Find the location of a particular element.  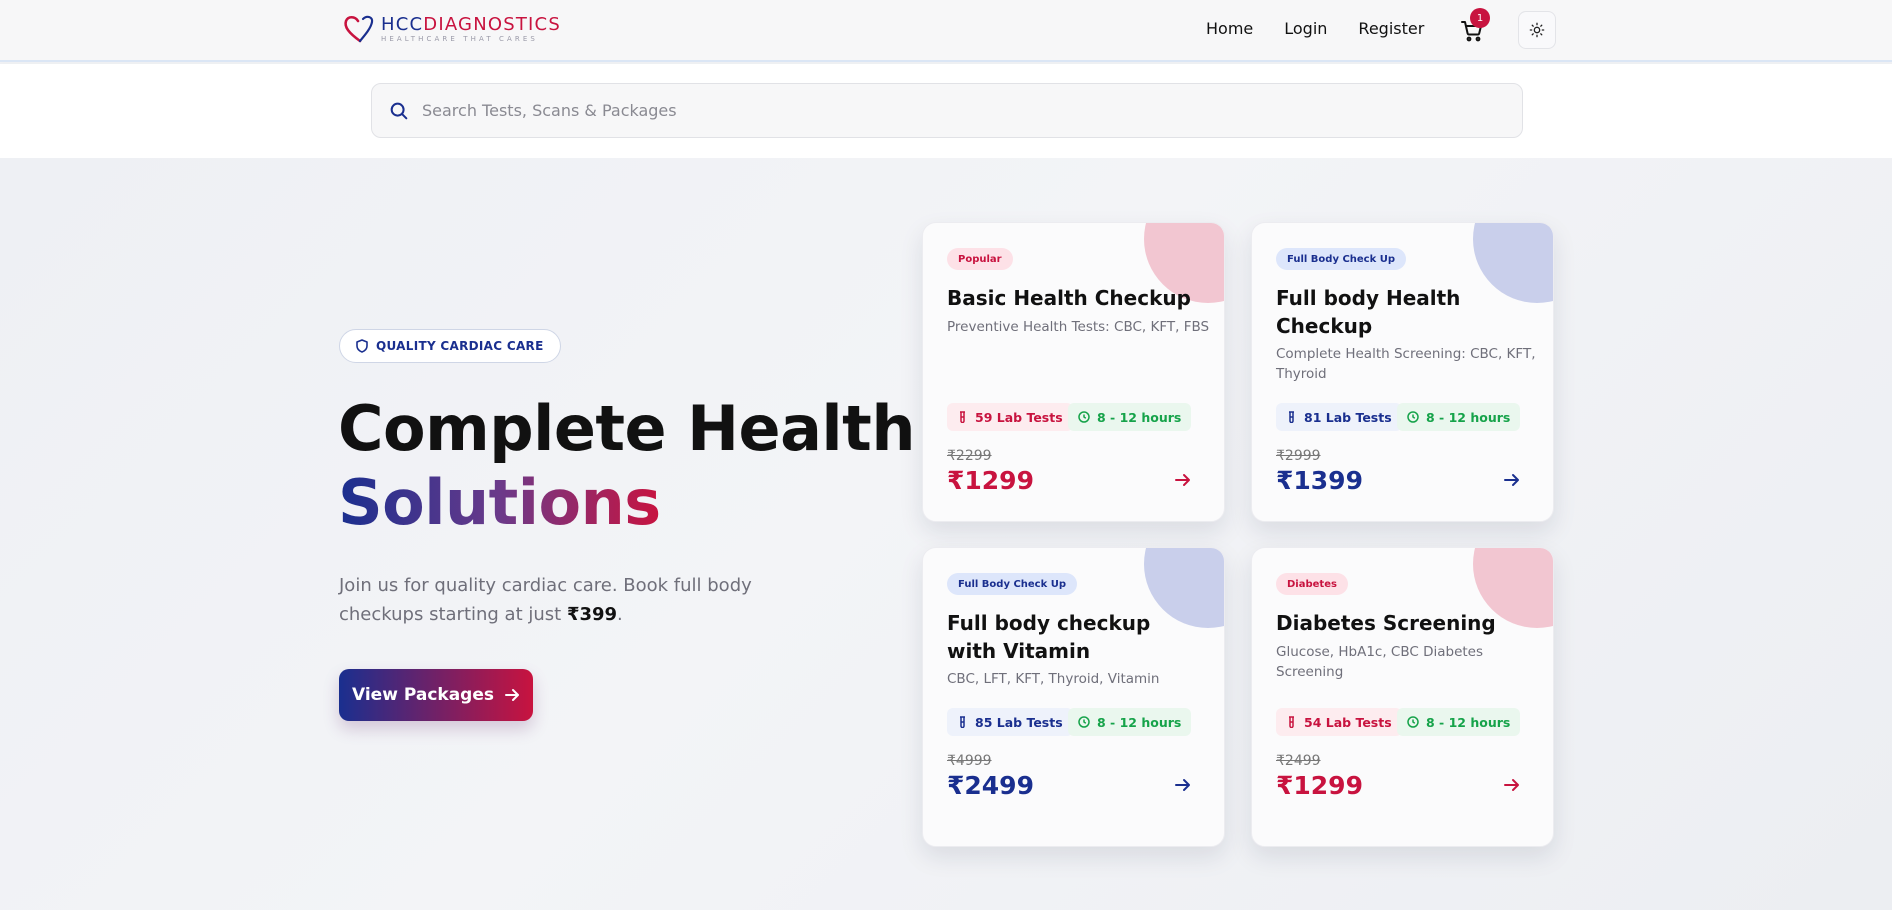

heart-logo-icon is located at coordinates (359, 29).